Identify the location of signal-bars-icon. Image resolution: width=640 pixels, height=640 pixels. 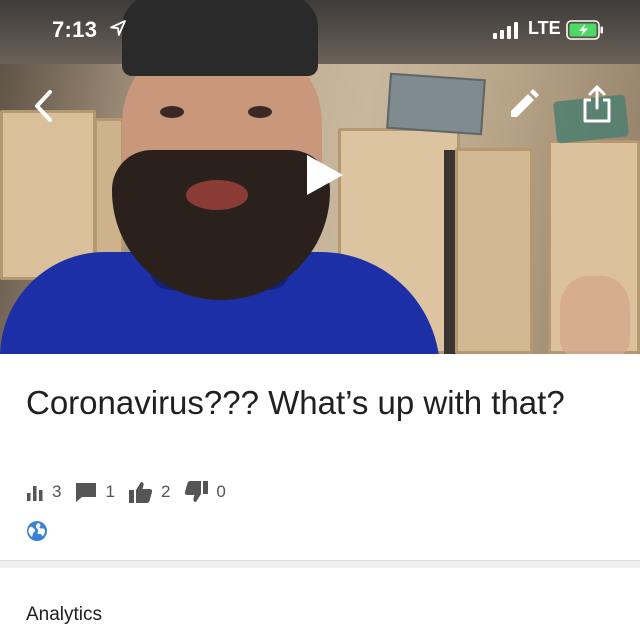
(508, 30).